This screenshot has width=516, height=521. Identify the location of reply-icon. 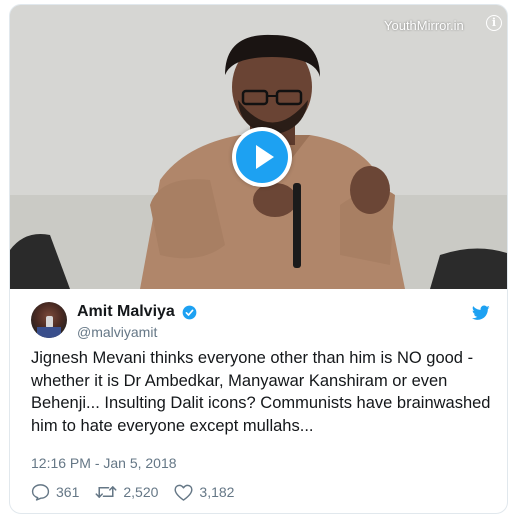
(40, 492).